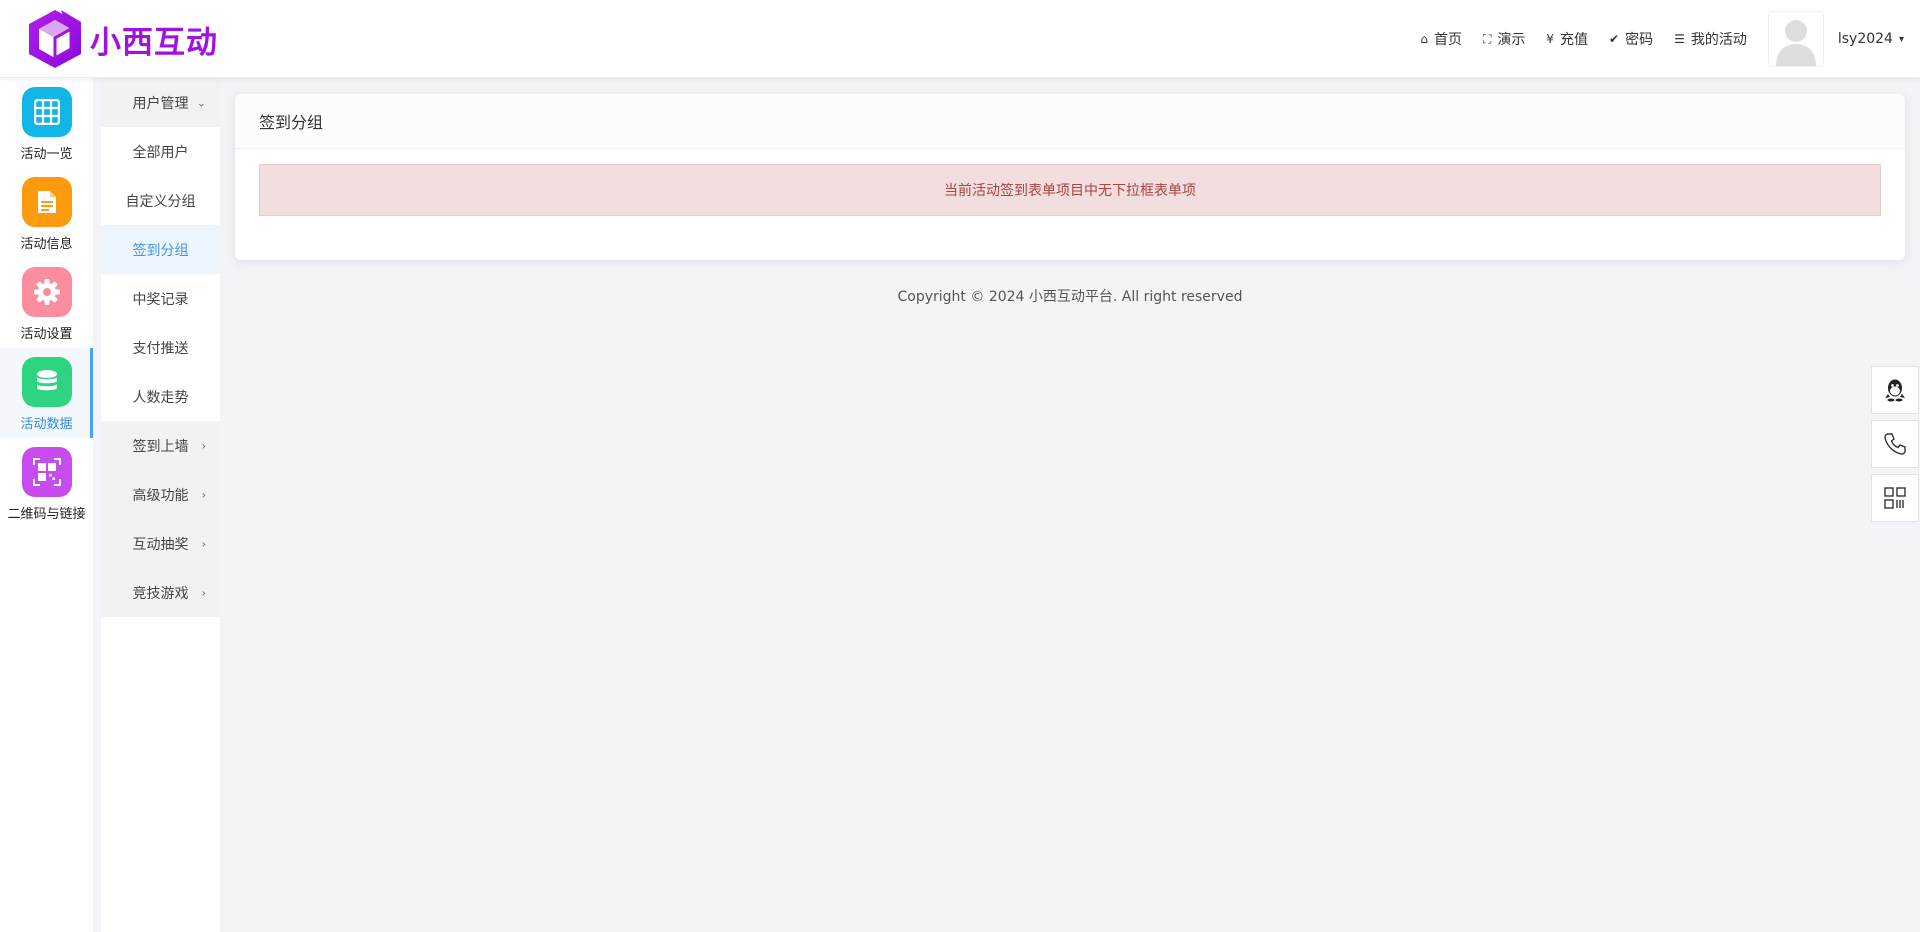 The height and width of the screenshot is (932, 1920). Describe the element at coordinates (154, 42) in the screenshot. I see `brand-name: 小西互动` at that location.